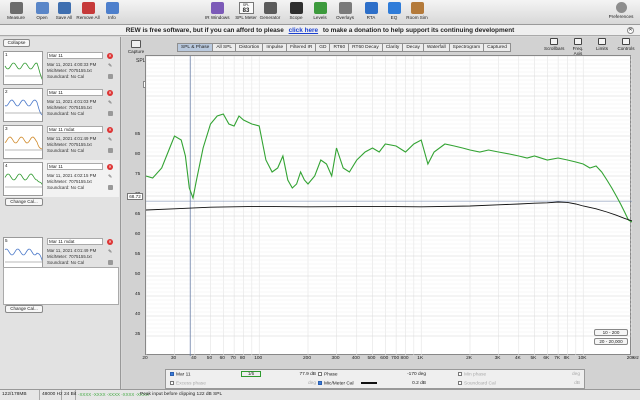  I want to click on close-icon: ✕, so click(630, 30).